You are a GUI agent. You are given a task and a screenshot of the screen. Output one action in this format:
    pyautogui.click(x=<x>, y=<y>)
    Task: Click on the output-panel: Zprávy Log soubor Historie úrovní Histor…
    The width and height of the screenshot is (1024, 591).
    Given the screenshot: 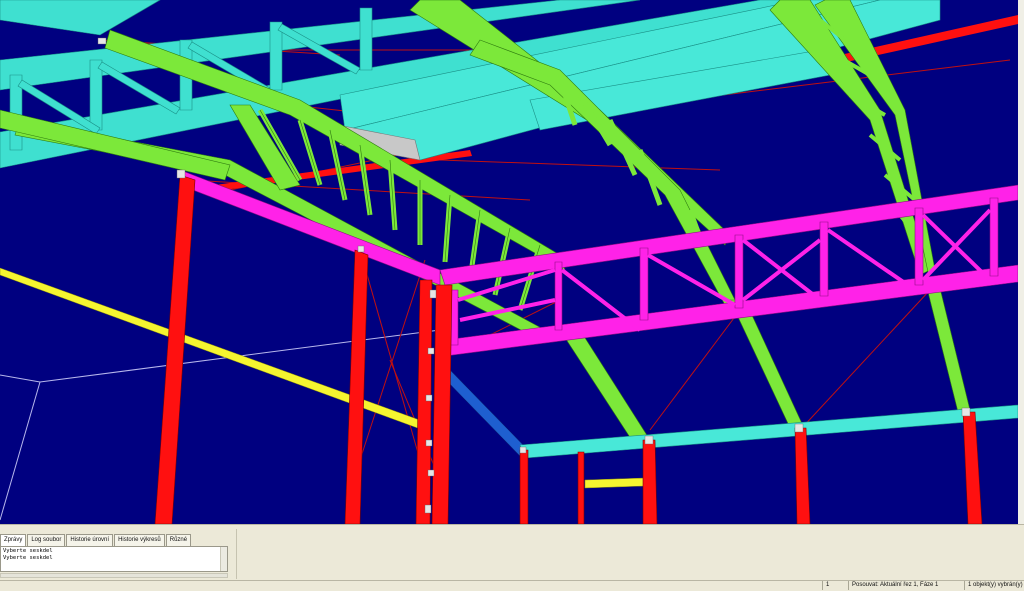 What is the action you would take?
    pyautogui.click(x=512, y=552)
    